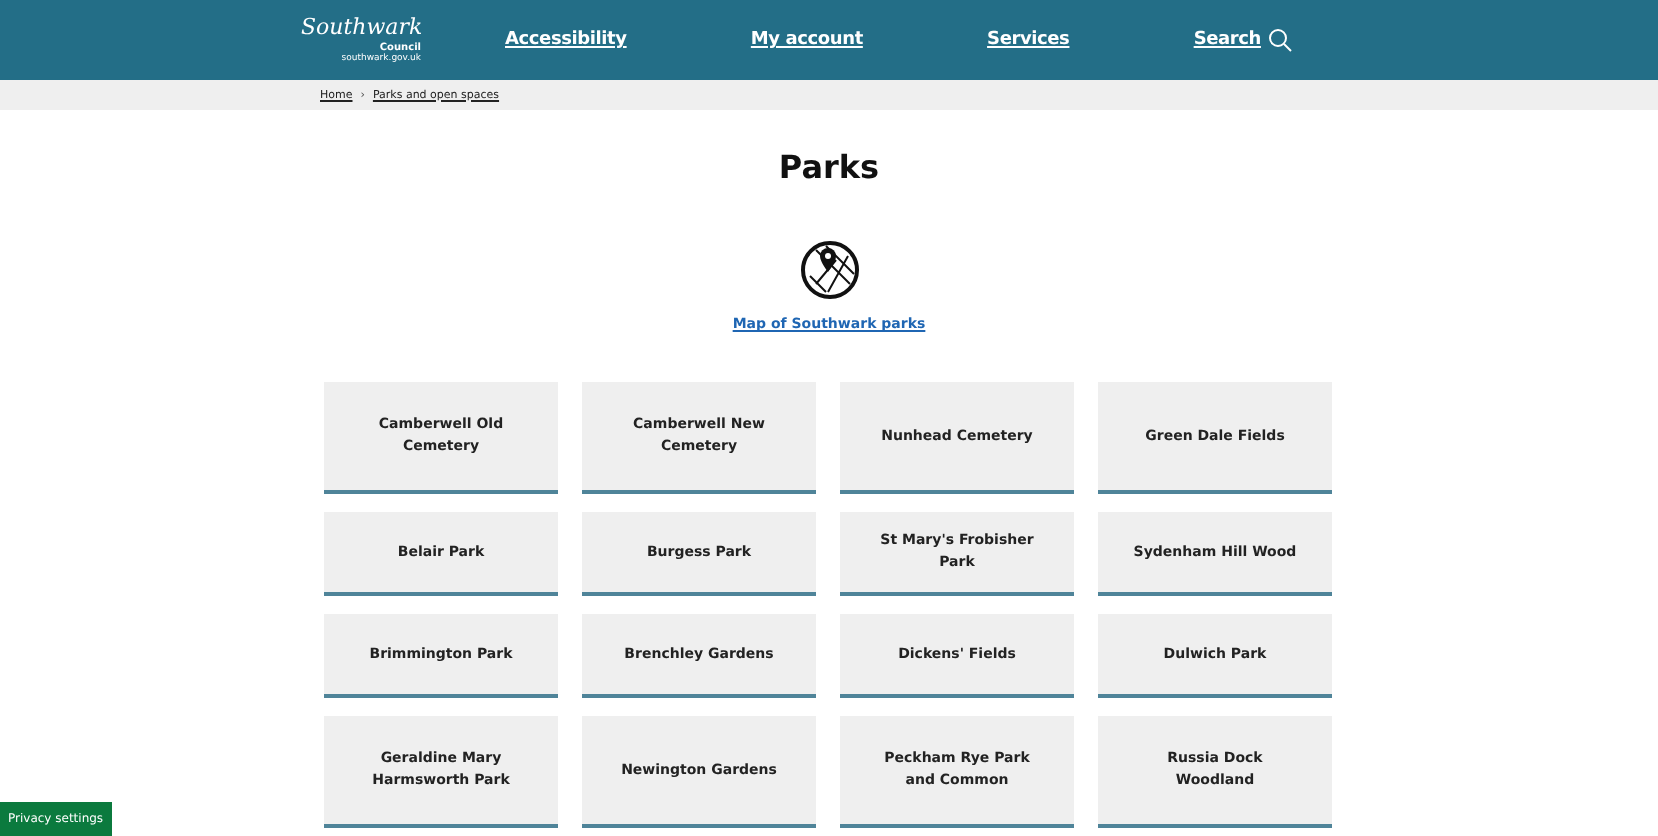 The height and width of the screenshot is (836, 1658). What do you see at coordinates (829, 168) in the screenshot?
I see `page-title: Parks` at bounding box center [829, 168].